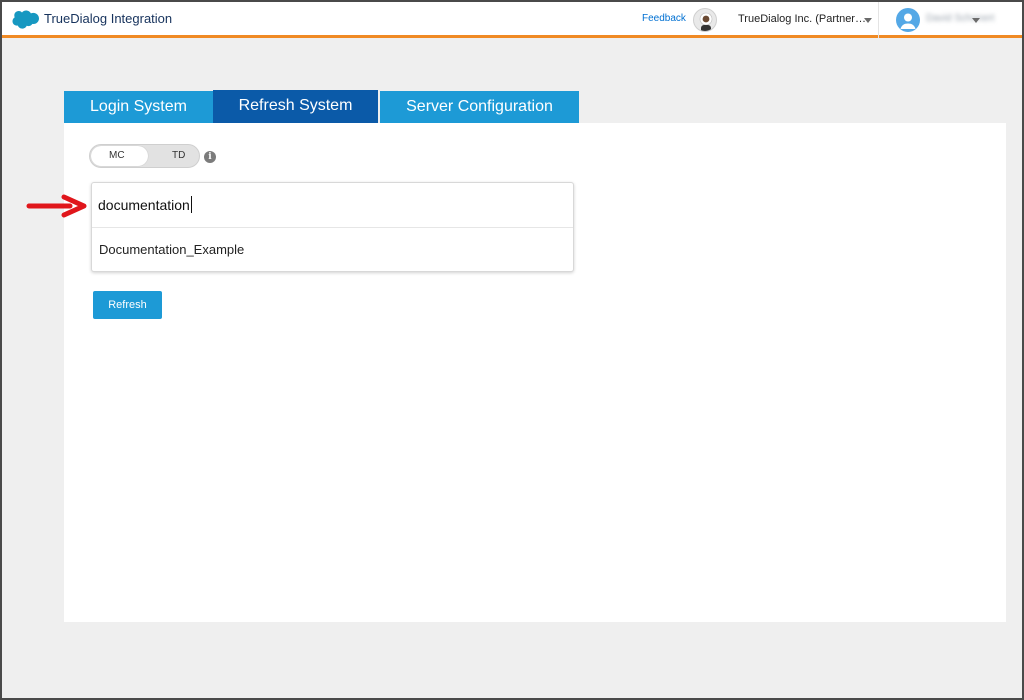 This screenshot has width=1024, height=700. I want to click on annotation-arrow-icon, so click(56, 206).